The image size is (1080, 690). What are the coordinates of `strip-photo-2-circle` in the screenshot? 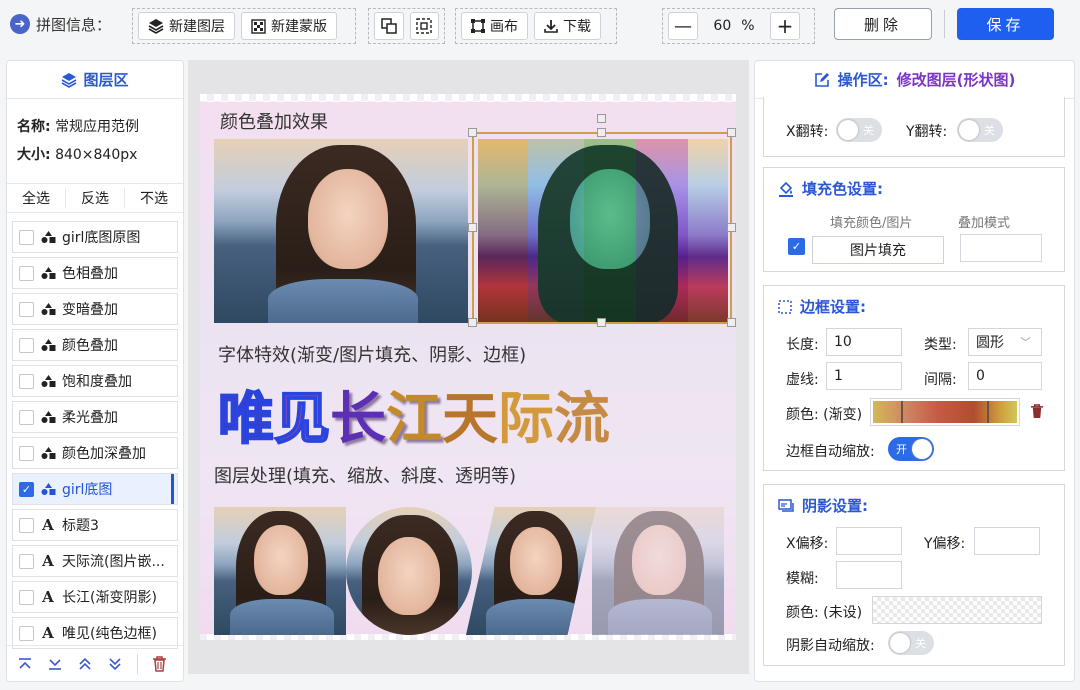 It's located at (409, 571).